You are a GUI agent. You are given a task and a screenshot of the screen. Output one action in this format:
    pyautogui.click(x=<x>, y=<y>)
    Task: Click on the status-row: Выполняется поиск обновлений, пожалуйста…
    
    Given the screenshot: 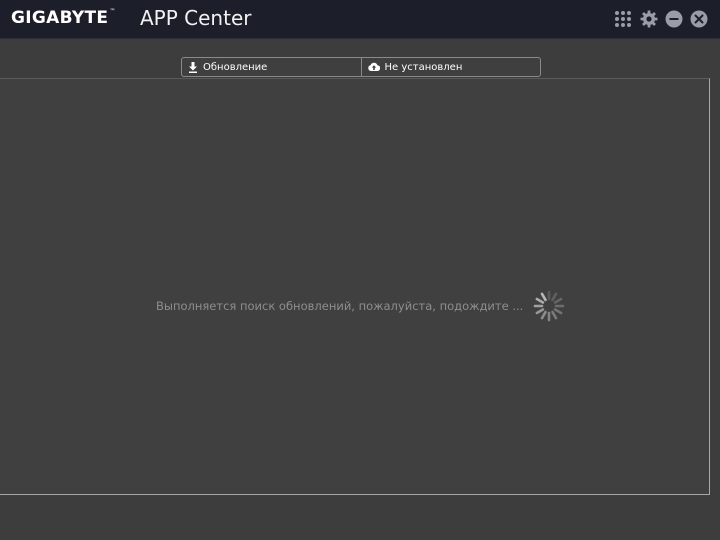 What is the action you would take?
    pyautogui.click(x=361, y=306)
    